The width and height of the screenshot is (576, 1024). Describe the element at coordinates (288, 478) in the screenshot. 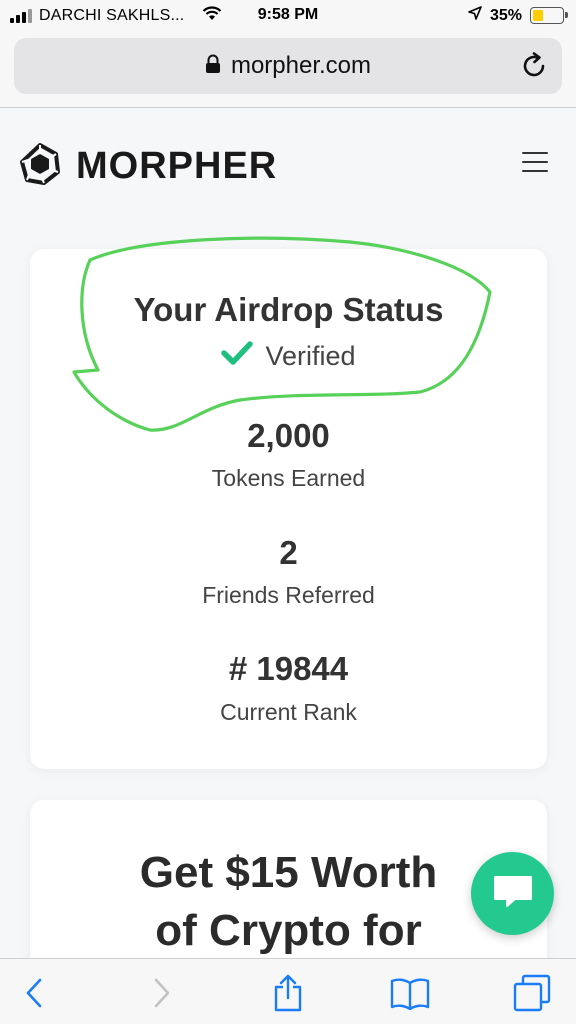

I see `tokens-earned-label: Tokens Earned` at that location.